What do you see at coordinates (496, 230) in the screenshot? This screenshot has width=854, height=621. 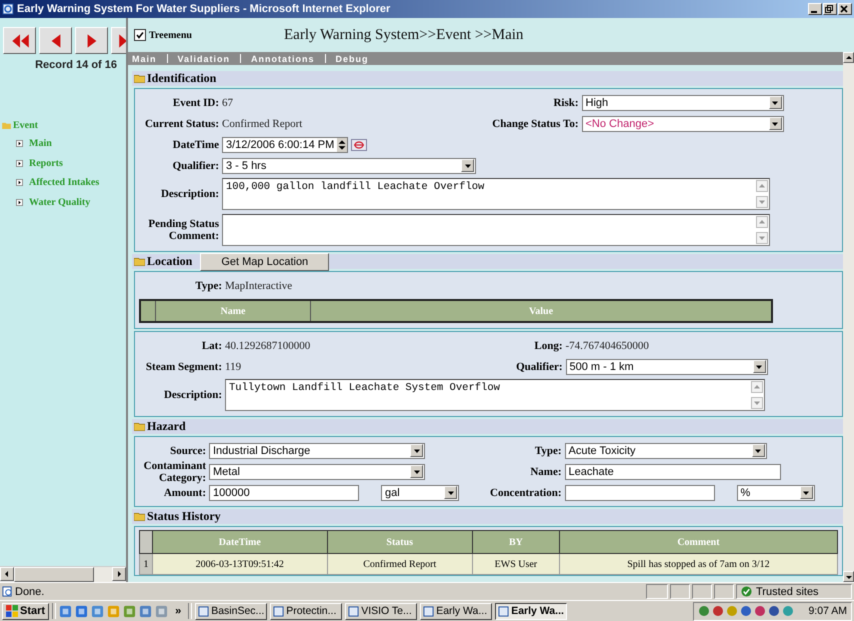 I see `text-area` at bounding box center [496, 230].